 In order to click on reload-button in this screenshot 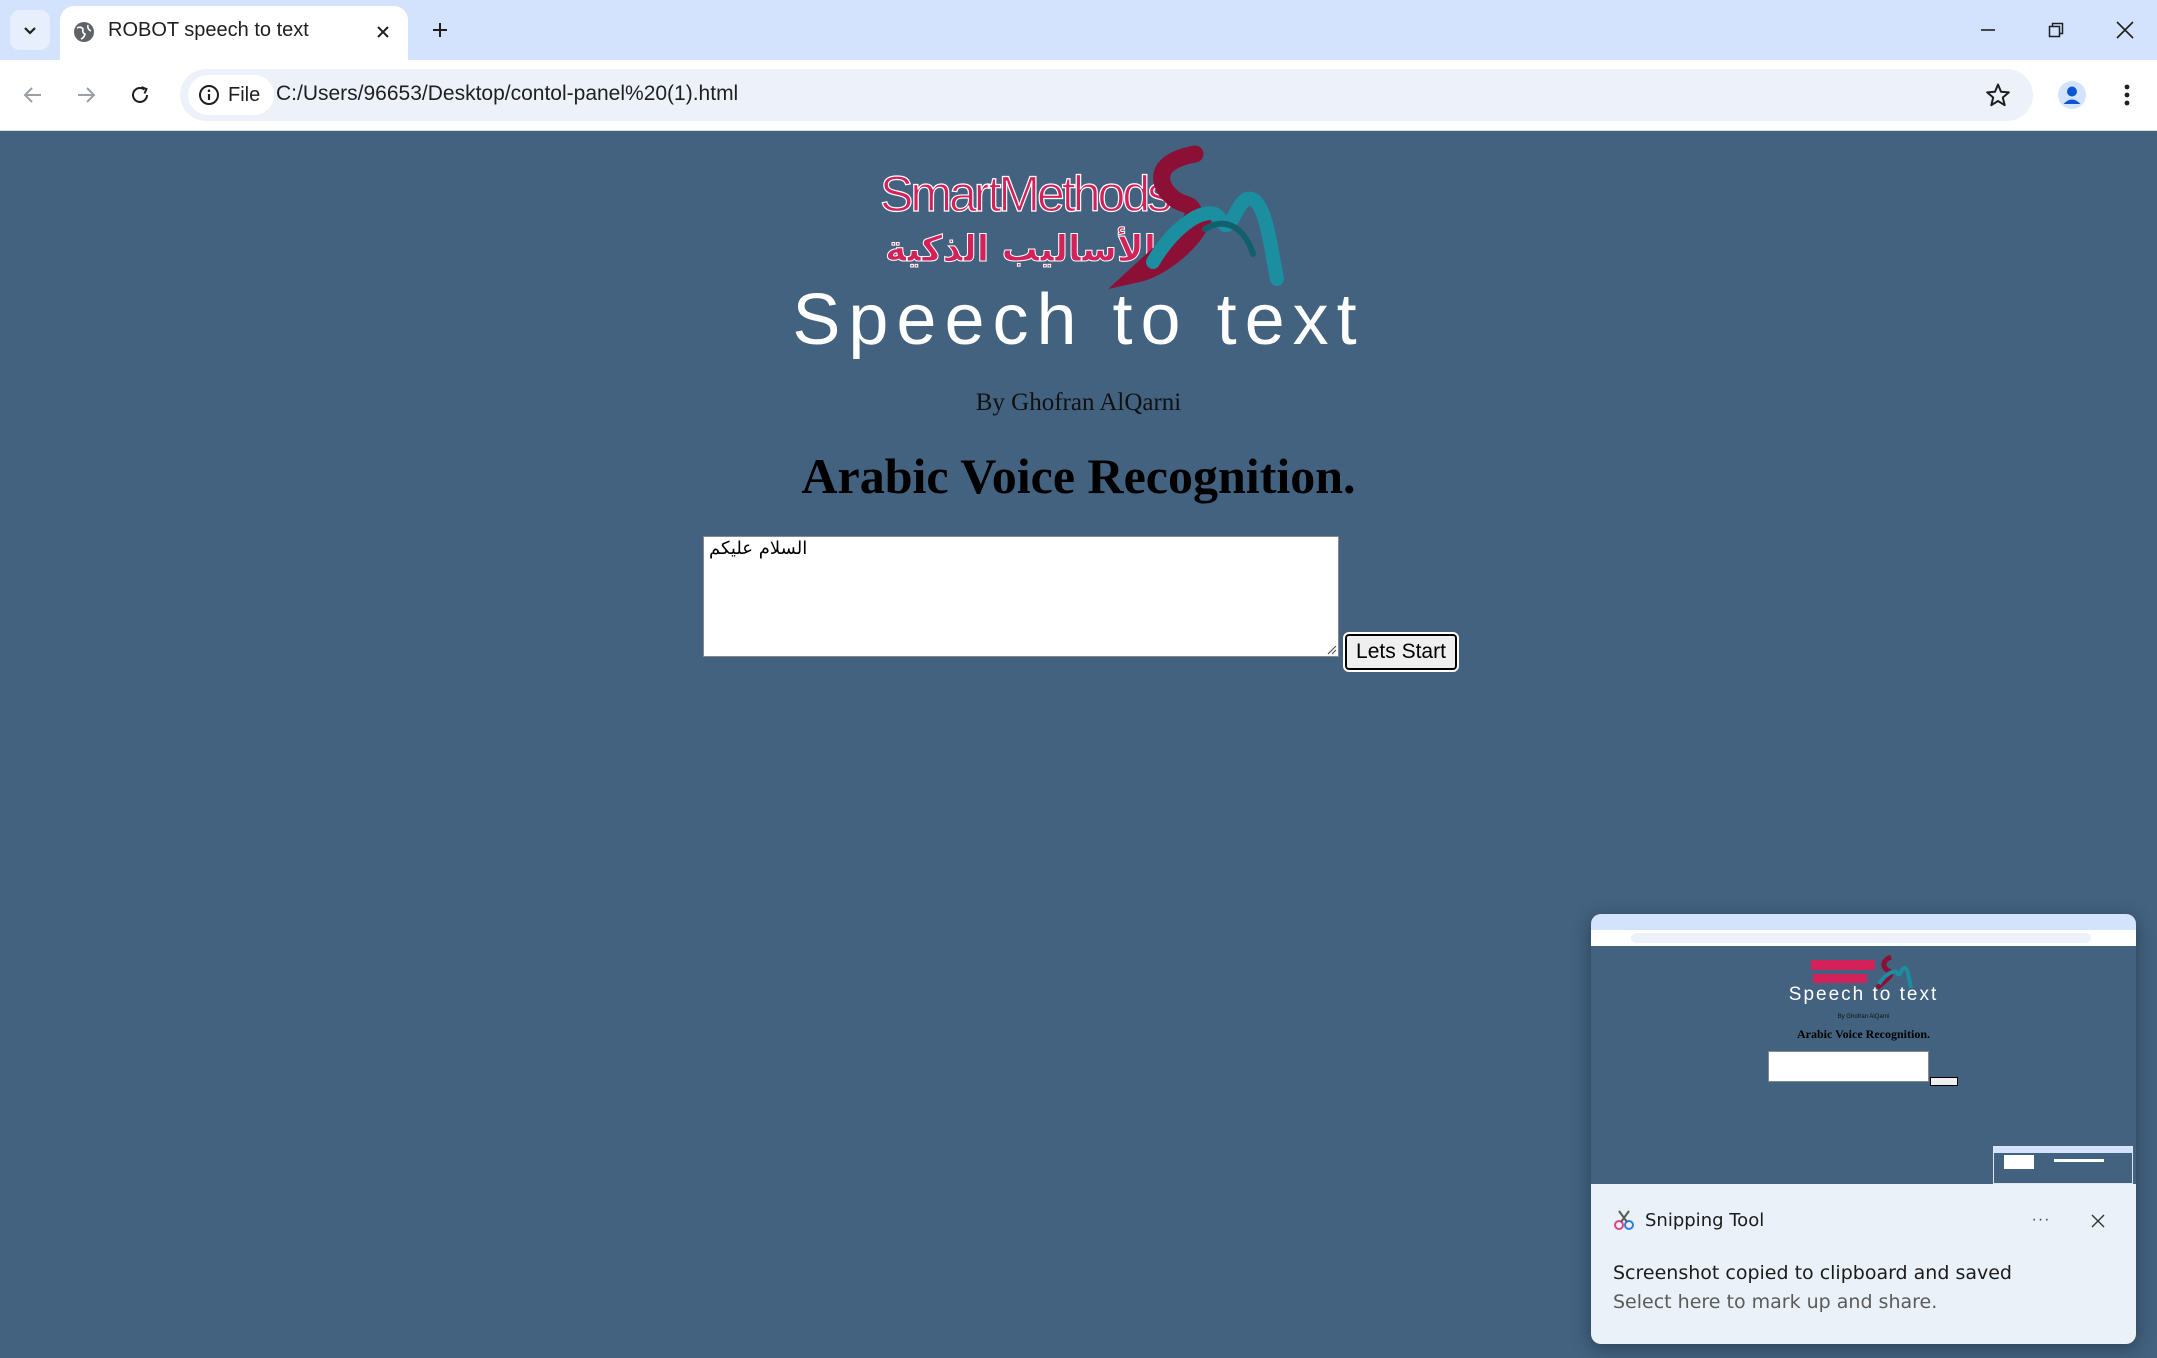, I will do `click(140, 95)`.